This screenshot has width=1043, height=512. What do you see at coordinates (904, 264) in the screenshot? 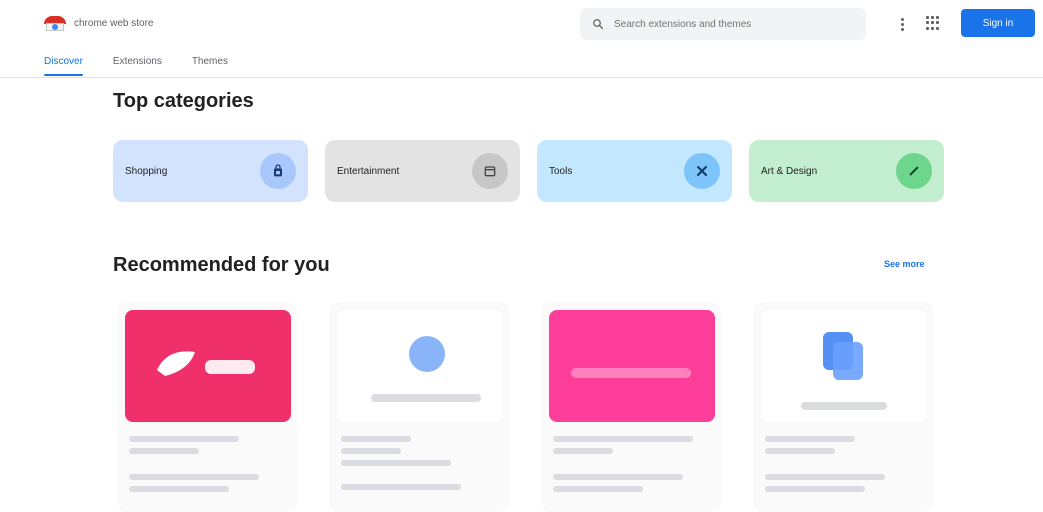
I see `see-more-link: See more` at bounding box center [904, 264].